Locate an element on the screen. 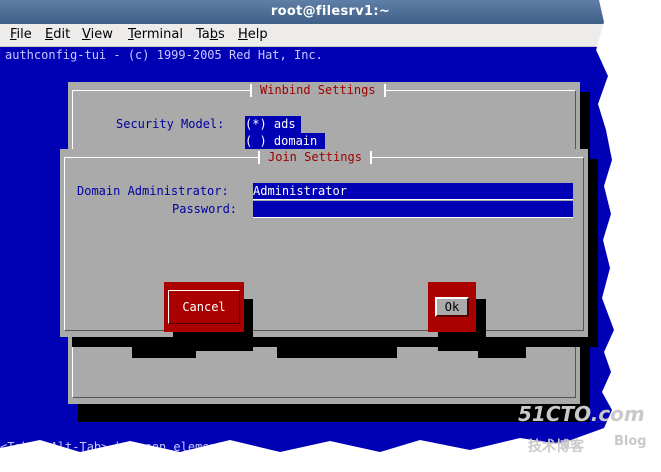 The height and width of the screenshot is (472, 661). window-title: root@filesrv1:~ is located at coordinates (330, 11).